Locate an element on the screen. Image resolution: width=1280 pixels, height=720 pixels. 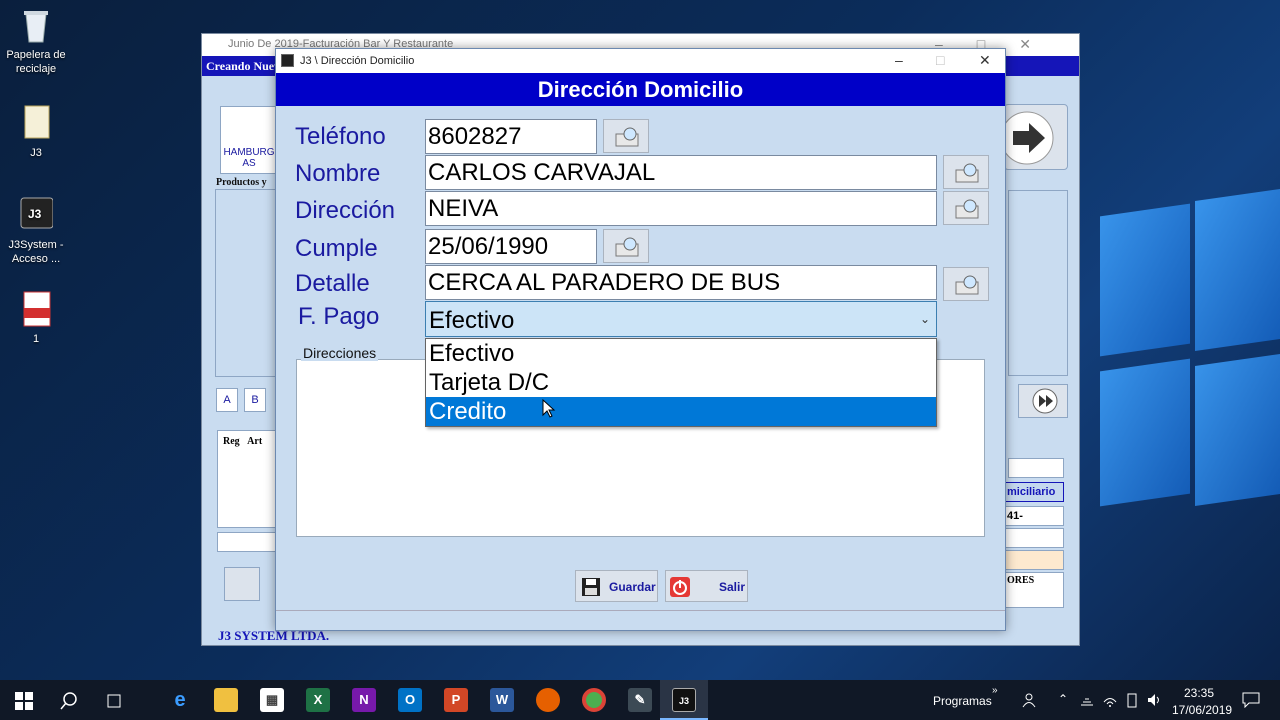
telefono-label: Teléfono is located at coordinates (340, 136).